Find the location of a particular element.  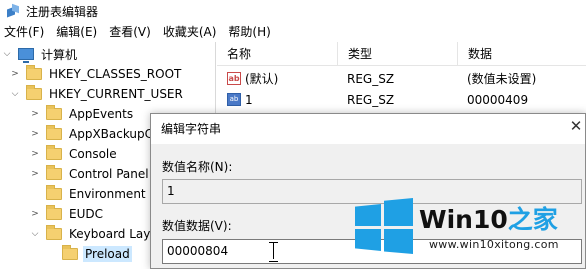

tree-label: EUDC is located at coordinates (86, 214).